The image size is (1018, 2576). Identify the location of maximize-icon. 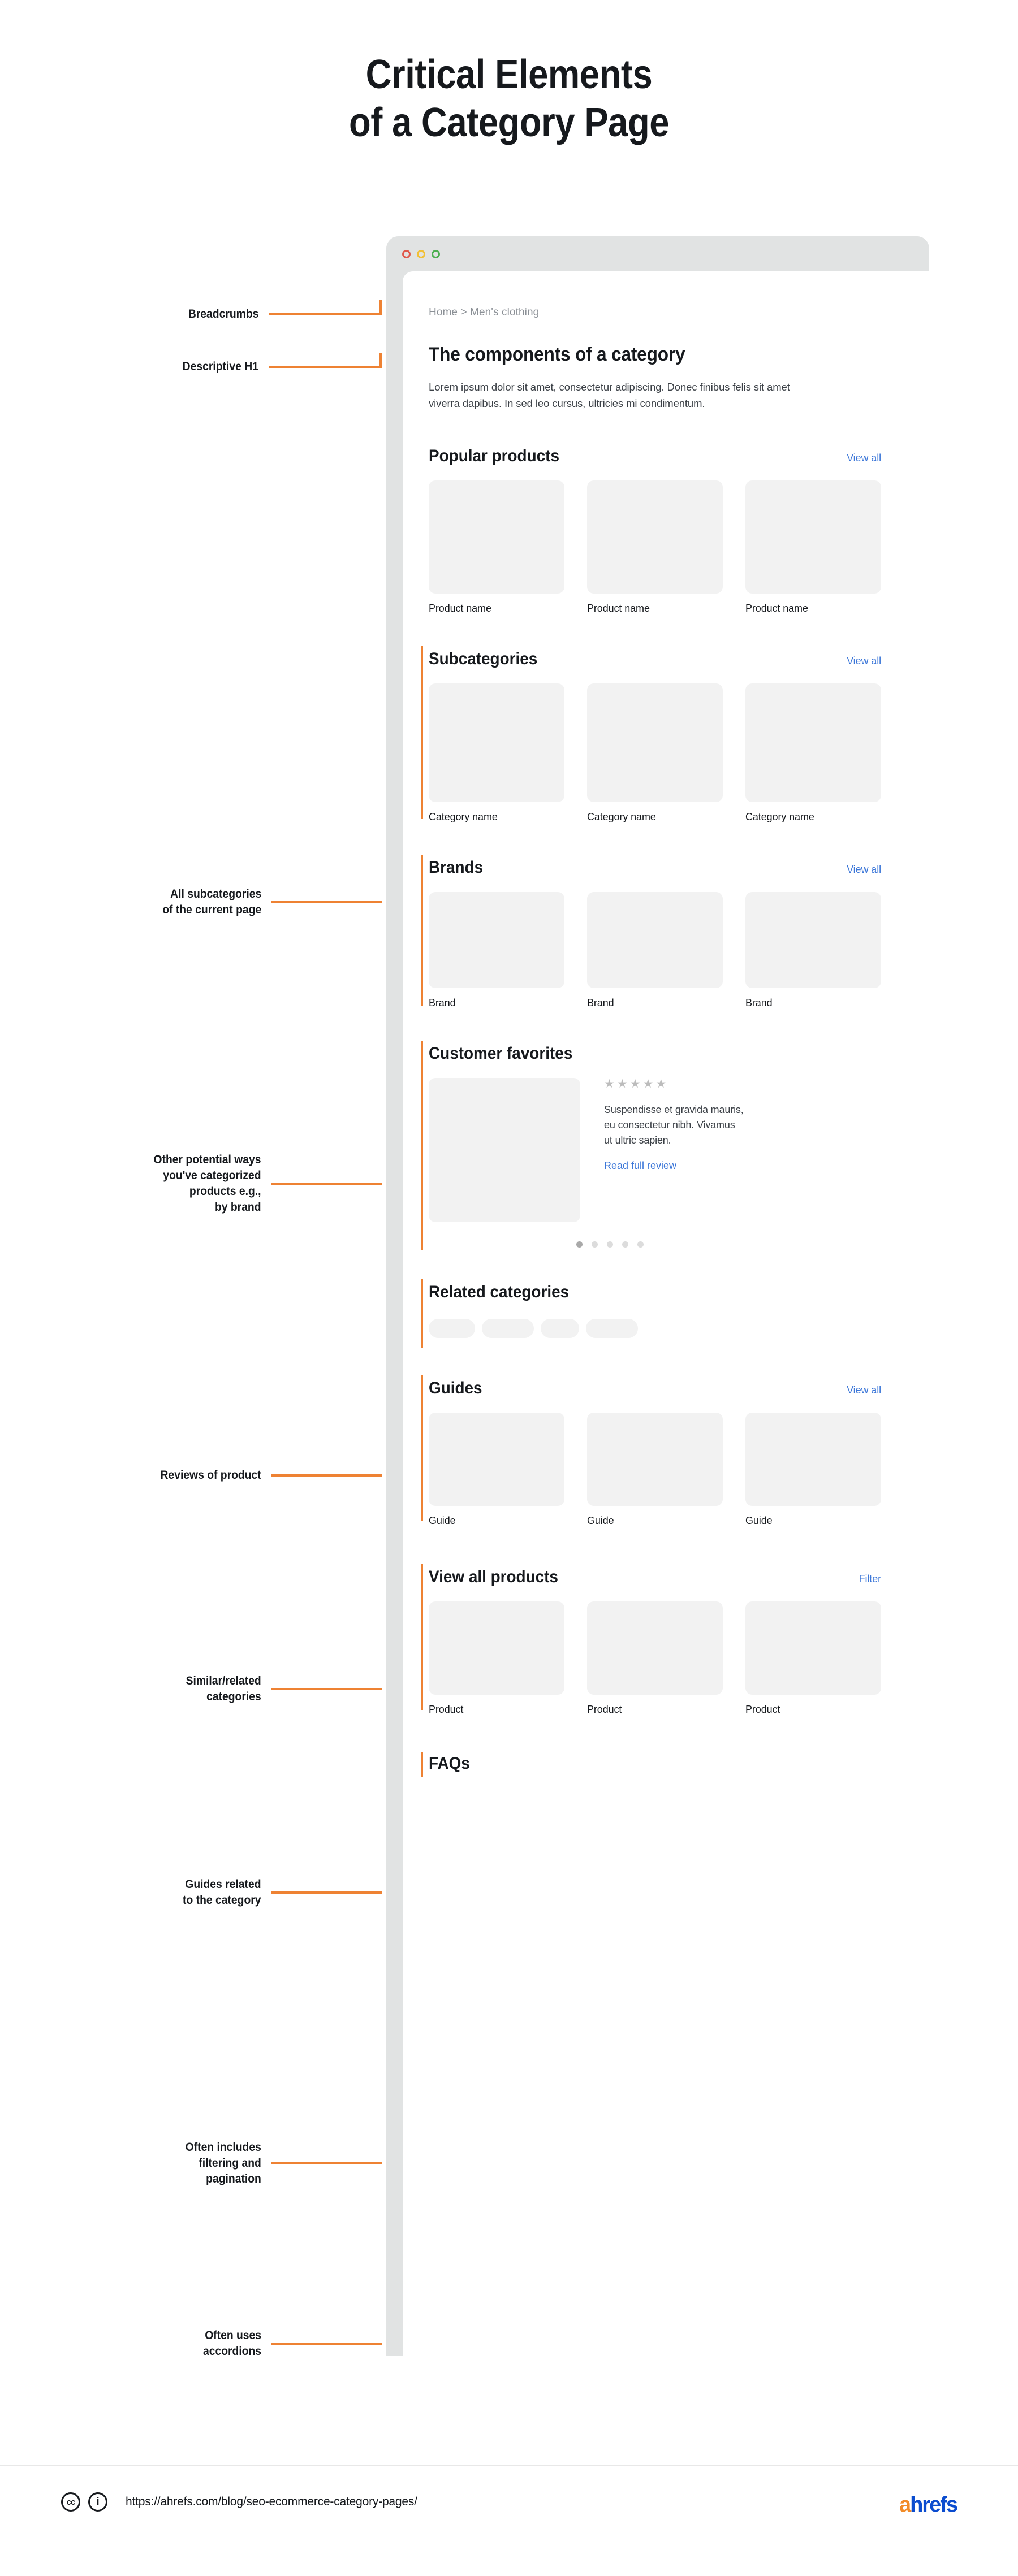
(436, 254).